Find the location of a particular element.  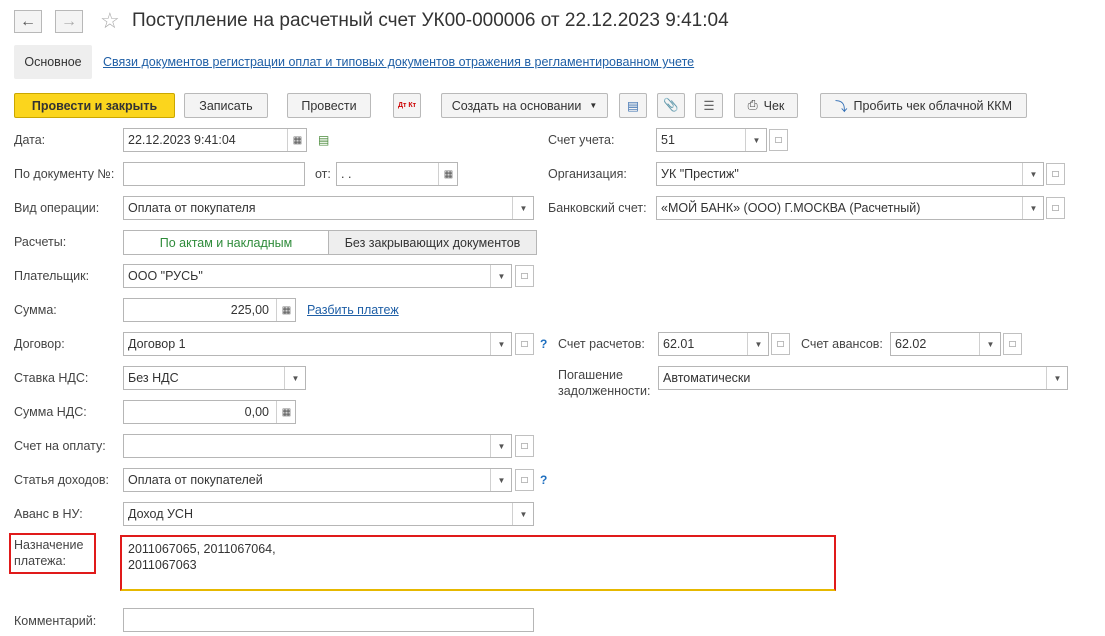

arrow-right-icon: → is located at coordinates (69, 21).